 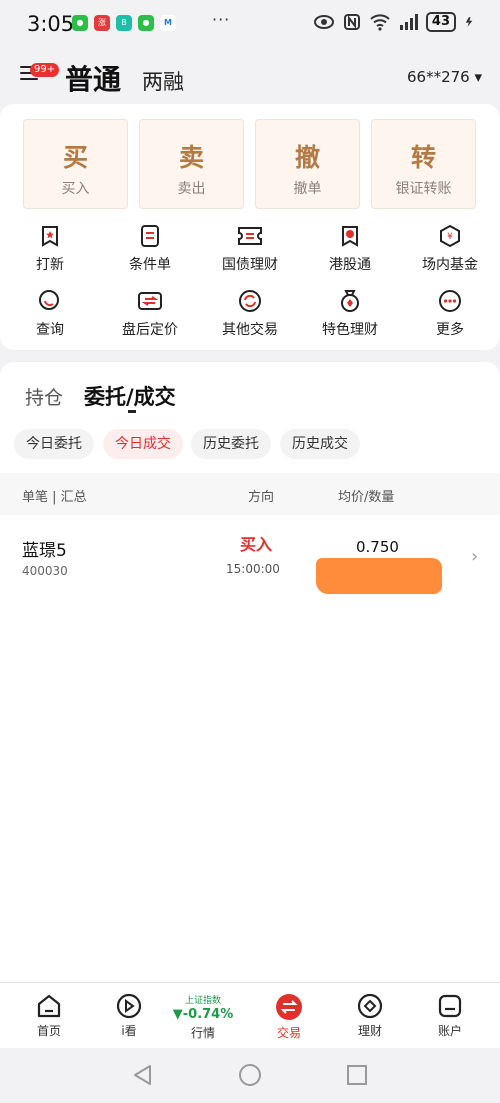 What do you see at coordinates (50, 314) in the screenshot?
I see `grid-item-query: 查询` at bounding box center [50, 314].